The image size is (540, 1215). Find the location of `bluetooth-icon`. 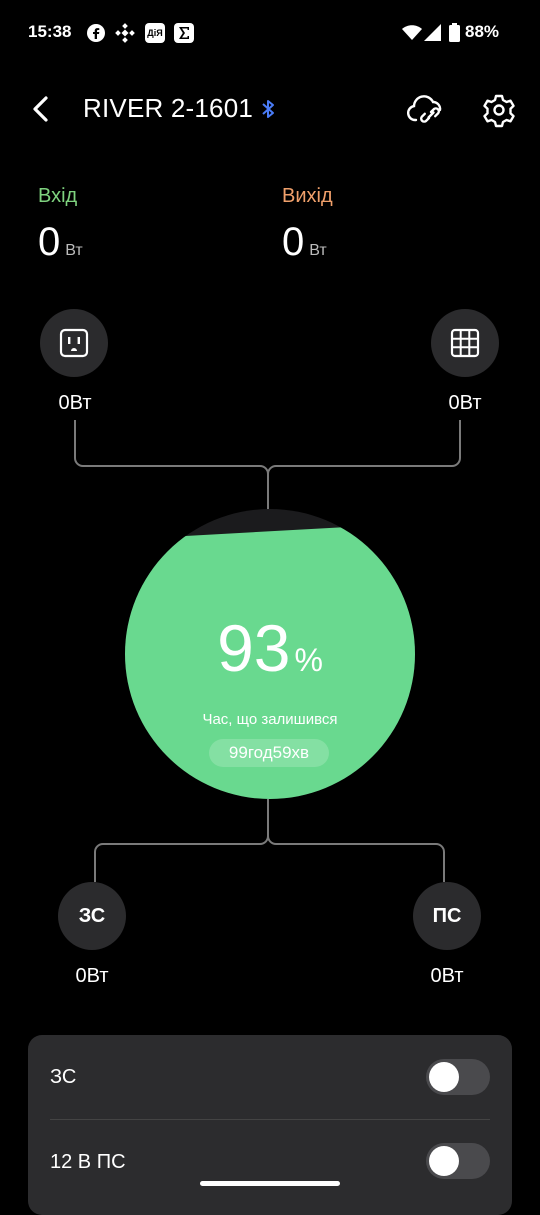

bluetooth-icon is located at coordinates (268, 109).